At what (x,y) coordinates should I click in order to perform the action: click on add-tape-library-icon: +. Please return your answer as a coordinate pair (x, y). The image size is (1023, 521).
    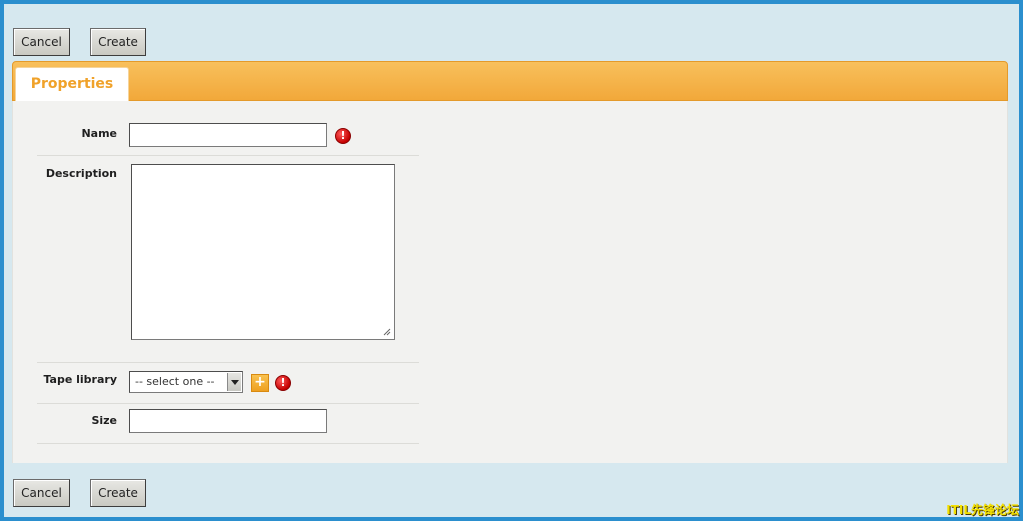
    Looking at the image, I should click on (260, 383).